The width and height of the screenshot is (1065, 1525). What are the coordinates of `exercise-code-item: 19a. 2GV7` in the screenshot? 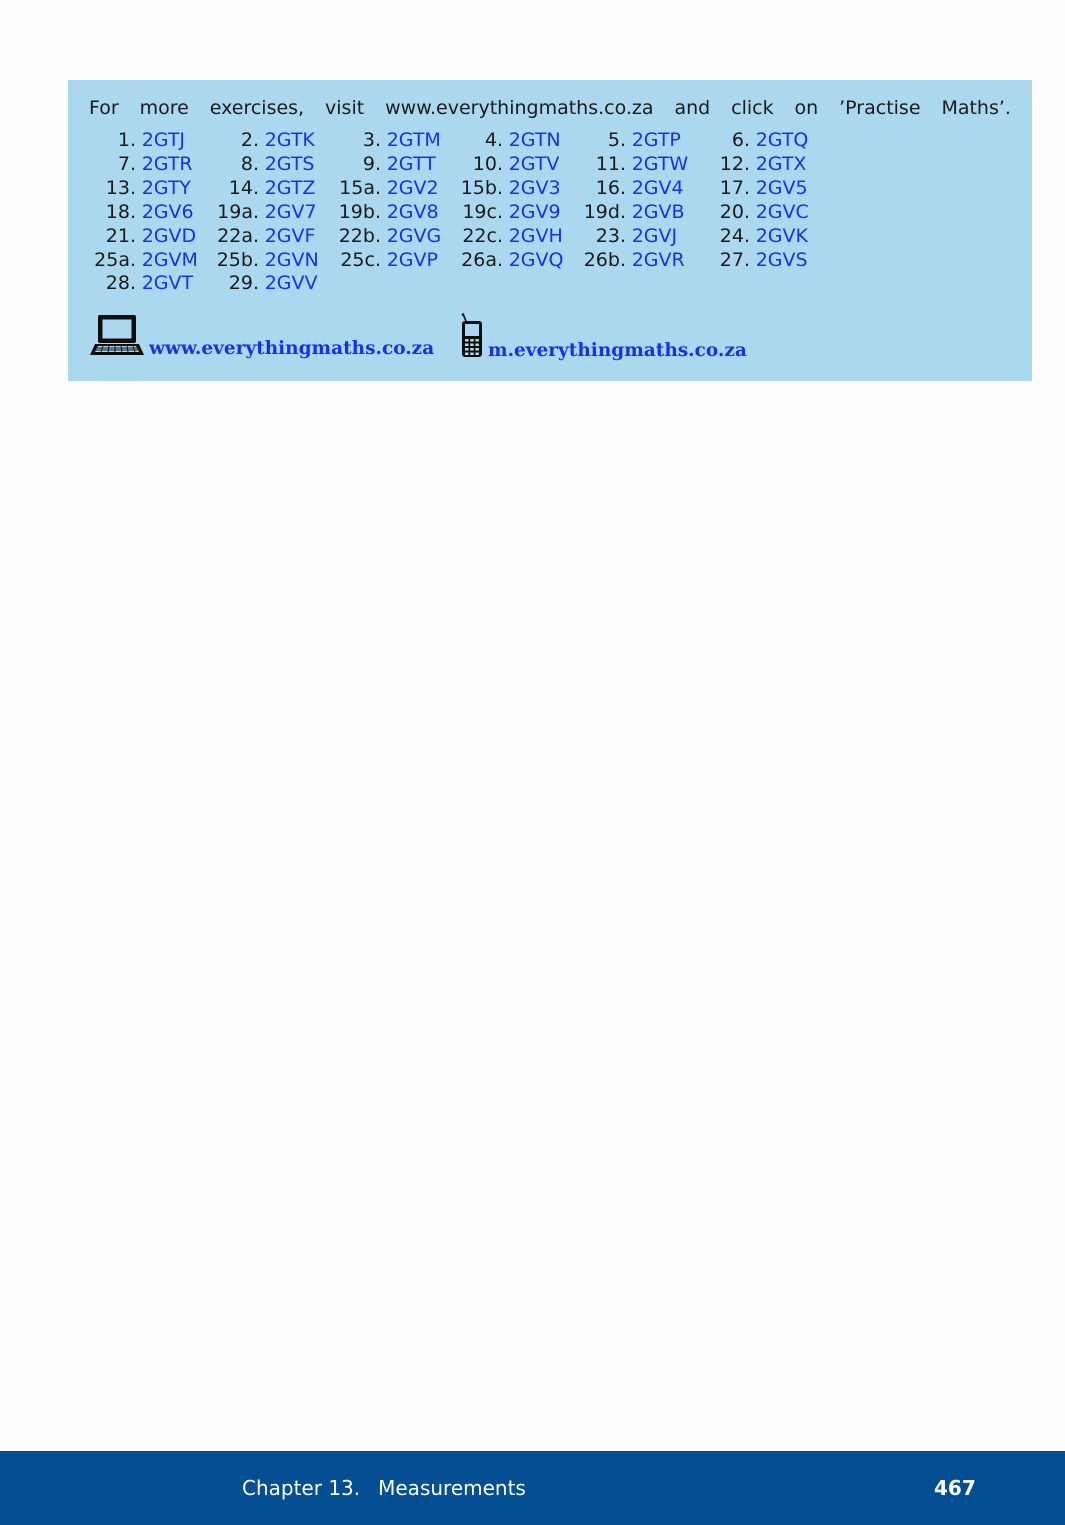 It's located at (249, 212).